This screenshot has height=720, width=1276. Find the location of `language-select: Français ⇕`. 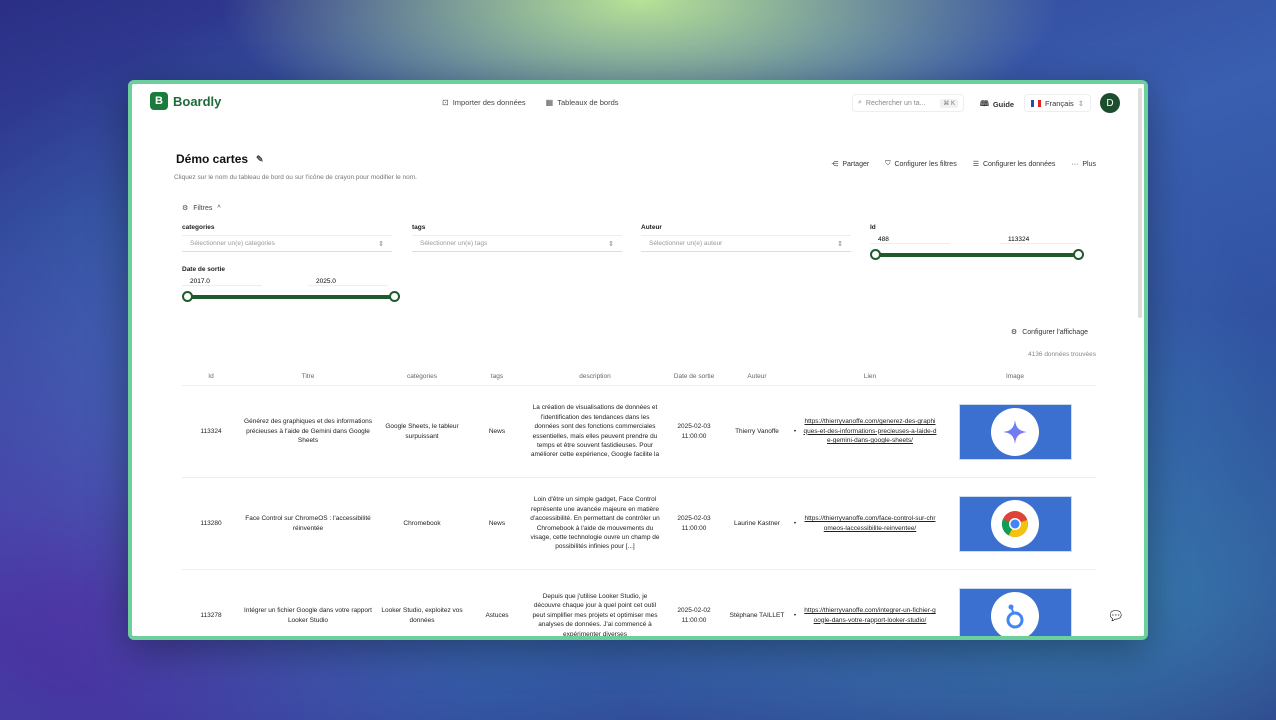

language-select: Français ⇕ is located at coordinates (1058, 103).